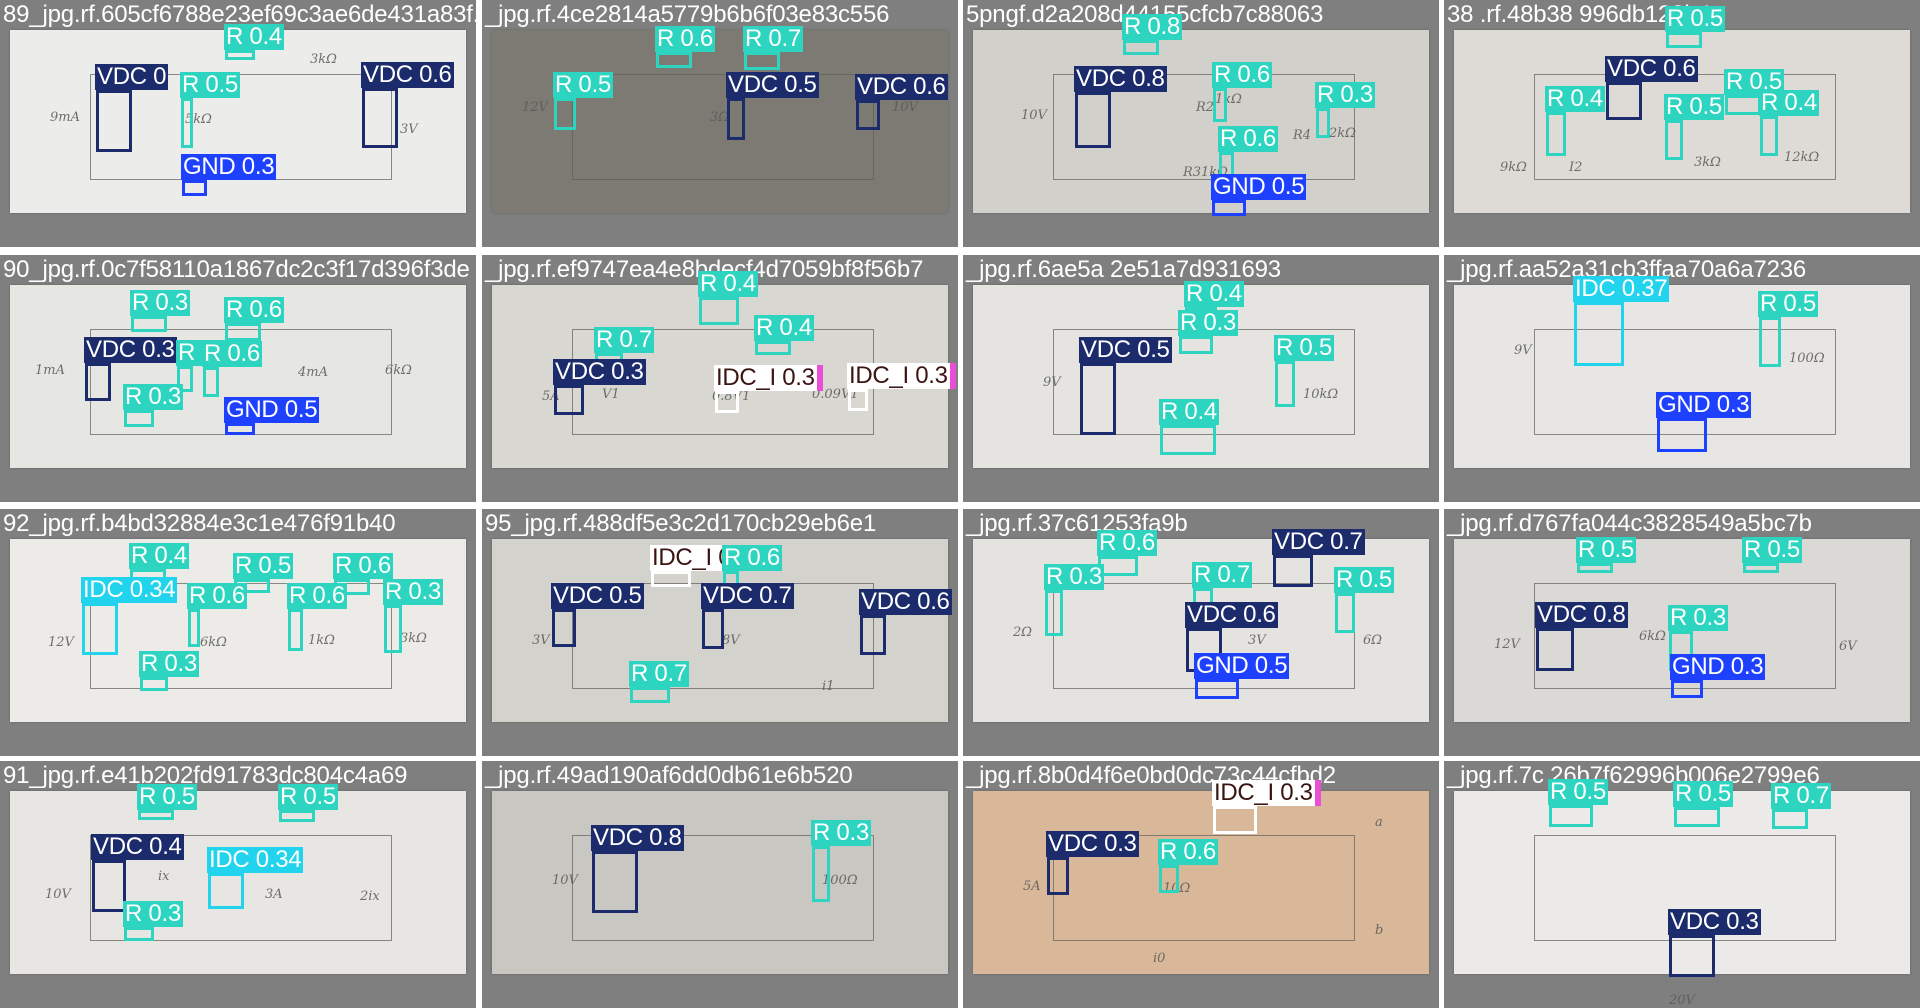 The width and height of the screenshot is (1920, 1008). What do you see at coordinates (1192, 172) in the screenshot?
I see `handwritten-label: R3` at bounding box center [1192, 172].